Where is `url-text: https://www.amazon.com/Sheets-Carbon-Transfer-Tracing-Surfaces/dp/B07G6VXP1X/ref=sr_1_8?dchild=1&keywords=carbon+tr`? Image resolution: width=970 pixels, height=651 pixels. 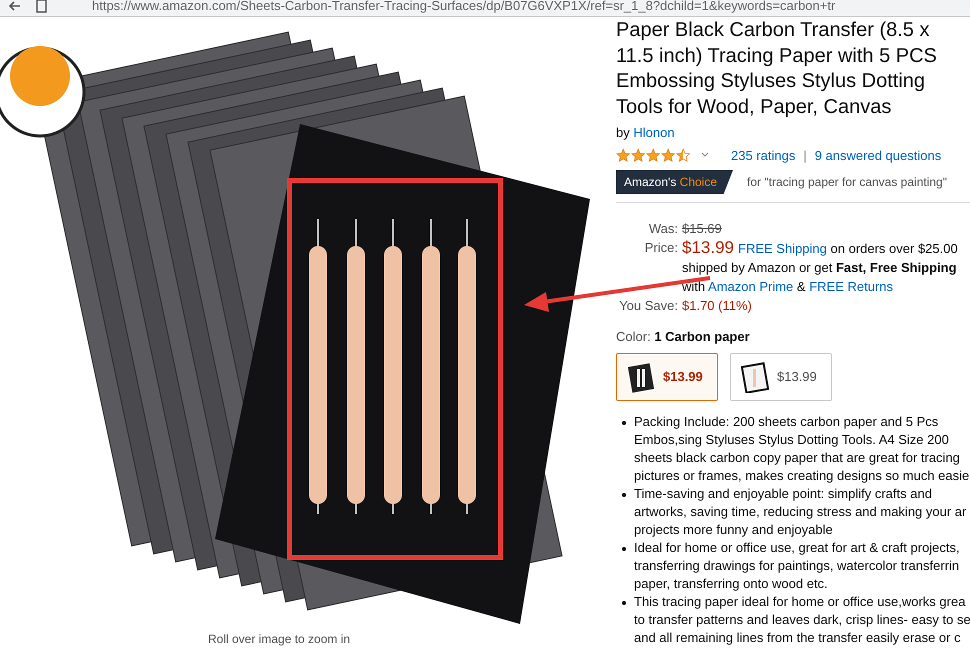 url-text: https://www.amazon.com/Sheets-Carbon-Transfer-Tracing-Surfaces/dp/B07G6VXP1X/ref=sr_1_8?dchild=1&keywords=carbon+tr is located at coordinates (464, 8).